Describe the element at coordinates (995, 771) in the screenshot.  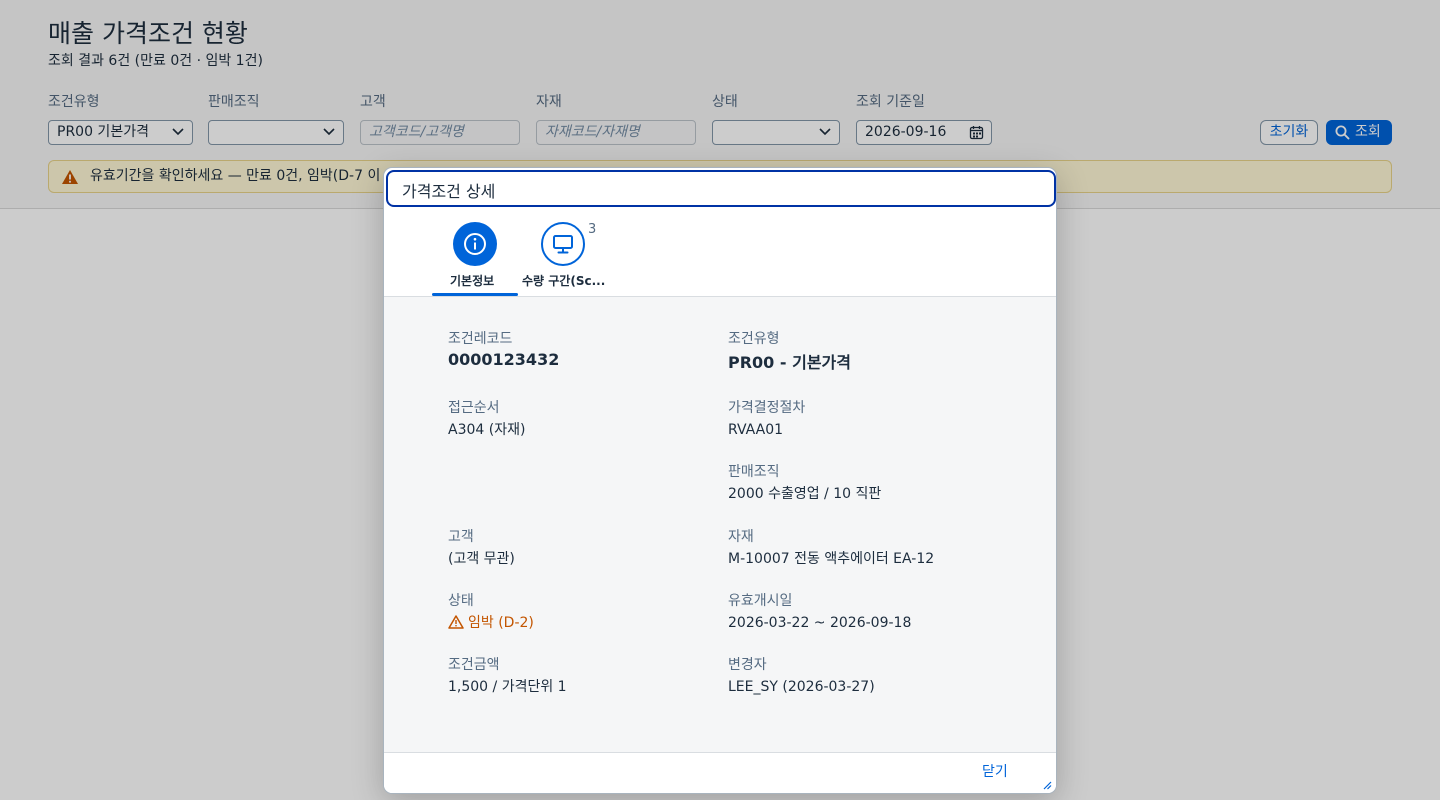
I see `close-button: 닫기` at that location.